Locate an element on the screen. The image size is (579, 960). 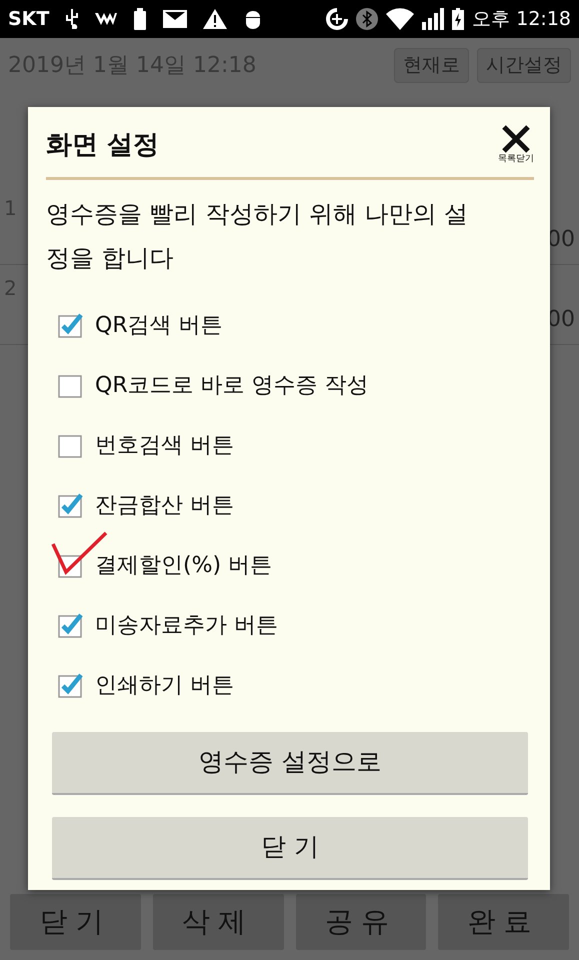
warning-icon is located at coordinates (215, 19).